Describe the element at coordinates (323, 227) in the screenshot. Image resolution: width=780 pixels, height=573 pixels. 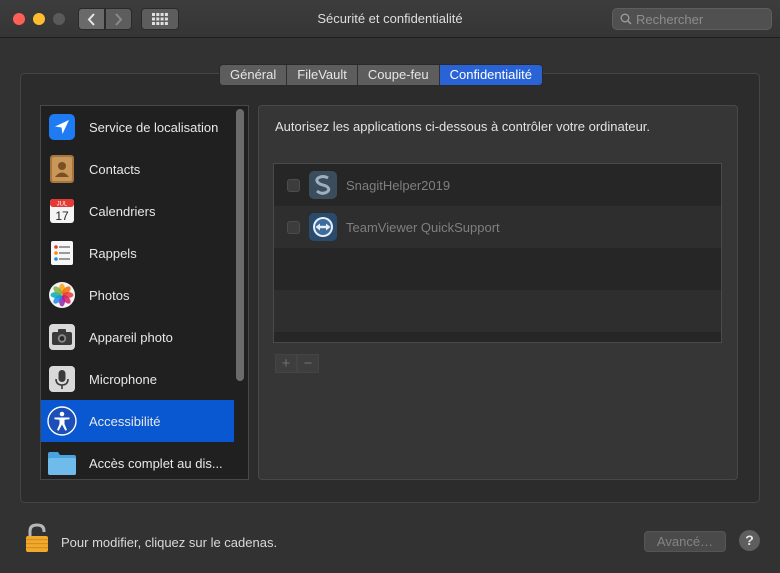
I see `teamviewer-icon` at that location.